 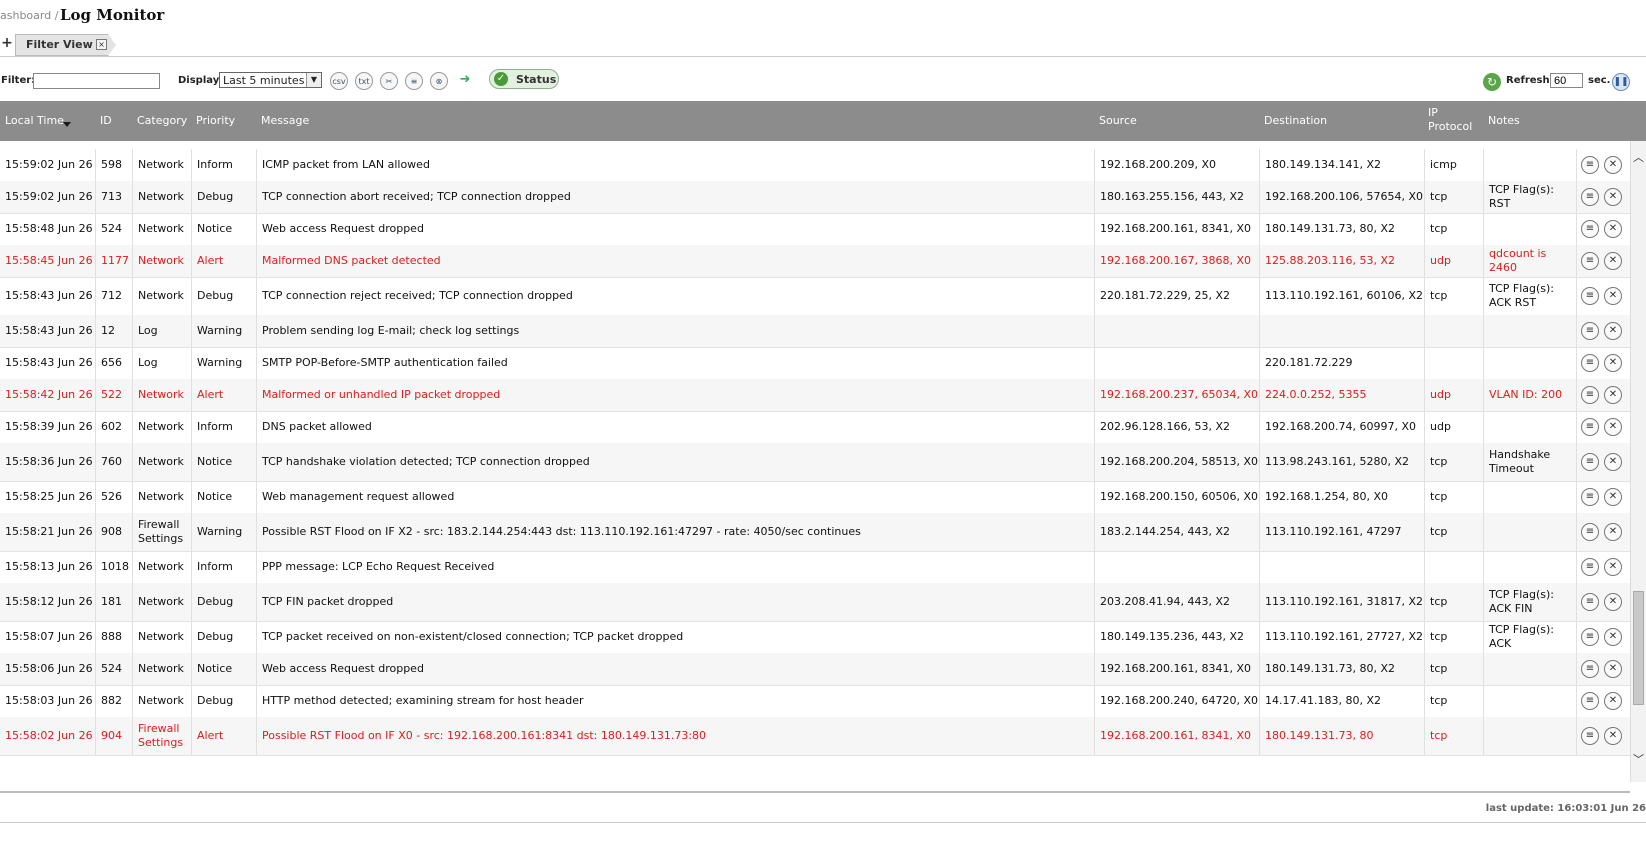 What do you see at coordinates (1638, 759) in the screenshot?
I see `scroll-down-icon: ﹀` at bounding box center [1638, 759].